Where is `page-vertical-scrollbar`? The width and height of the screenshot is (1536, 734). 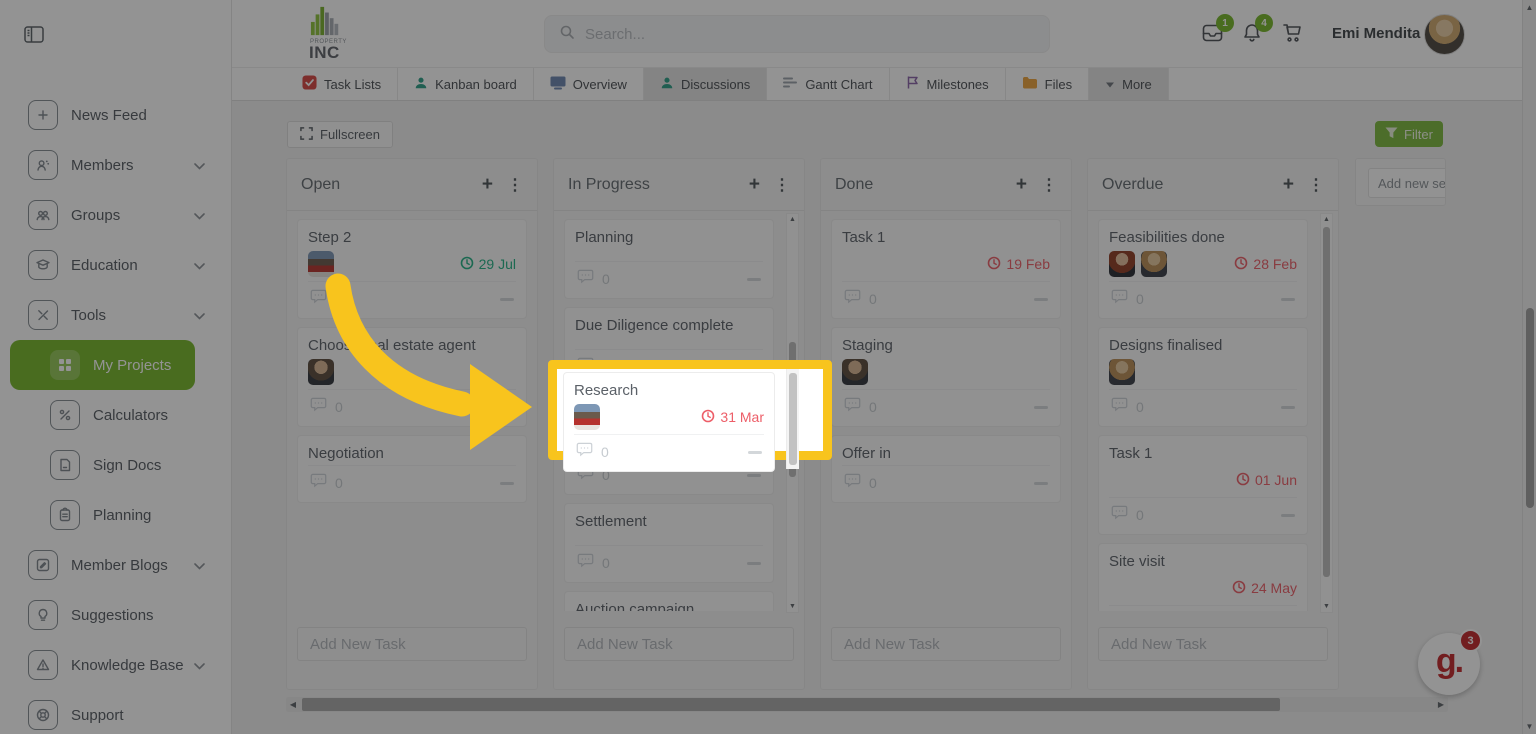 page-vertical-scrollbar is located at coordinates (1529, 367).